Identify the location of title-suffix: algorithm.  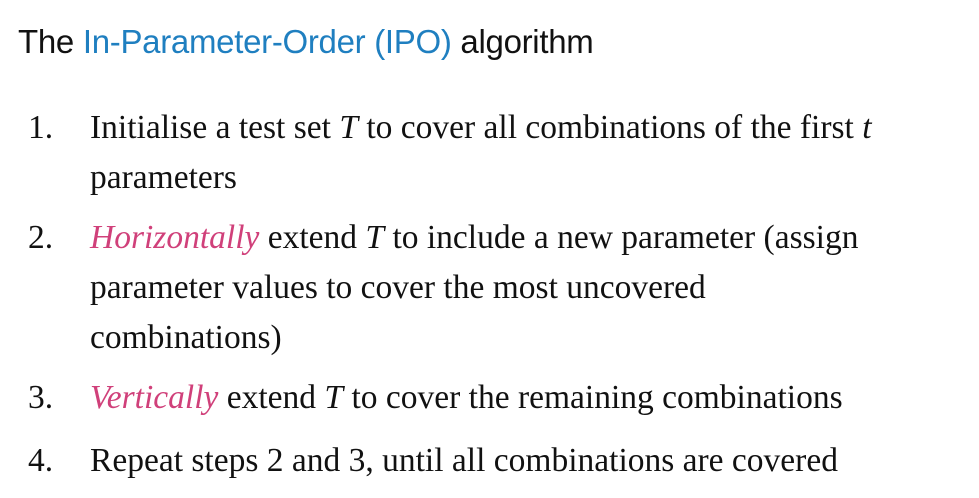
(522, 41).